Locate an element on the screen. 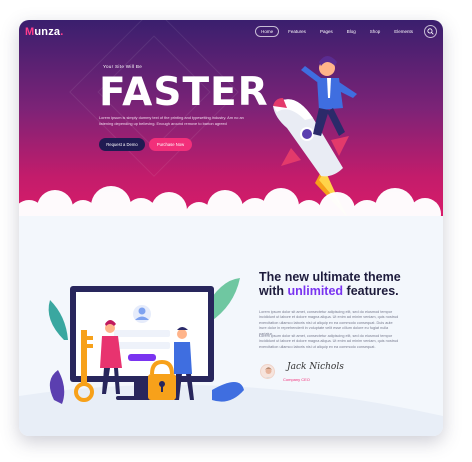  purchase-now-button: Purchase Now is located at coordinates (170, 144).